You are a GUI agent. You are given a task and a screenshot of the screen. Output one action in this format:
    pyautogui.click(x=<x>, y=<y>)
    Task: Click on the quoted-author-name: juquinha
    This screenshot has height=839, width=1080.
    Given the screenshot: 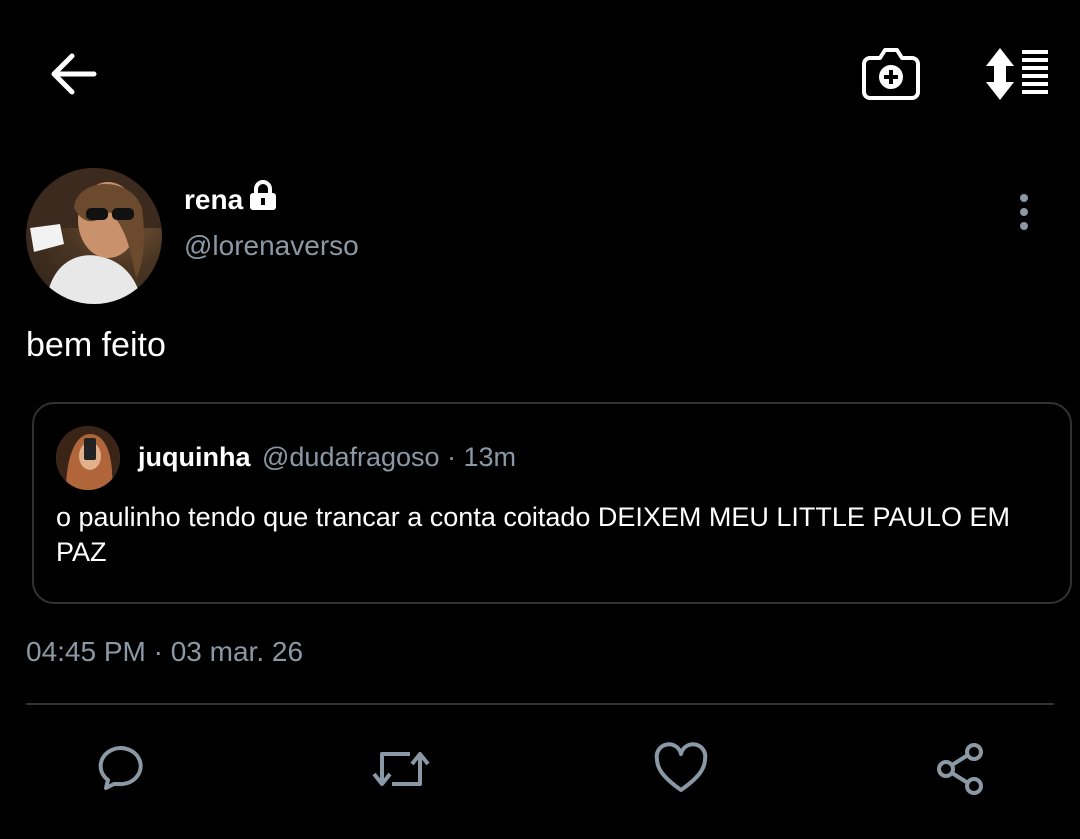 What is the action you would take?
    pyautogui.click(x=194, y=457)
    